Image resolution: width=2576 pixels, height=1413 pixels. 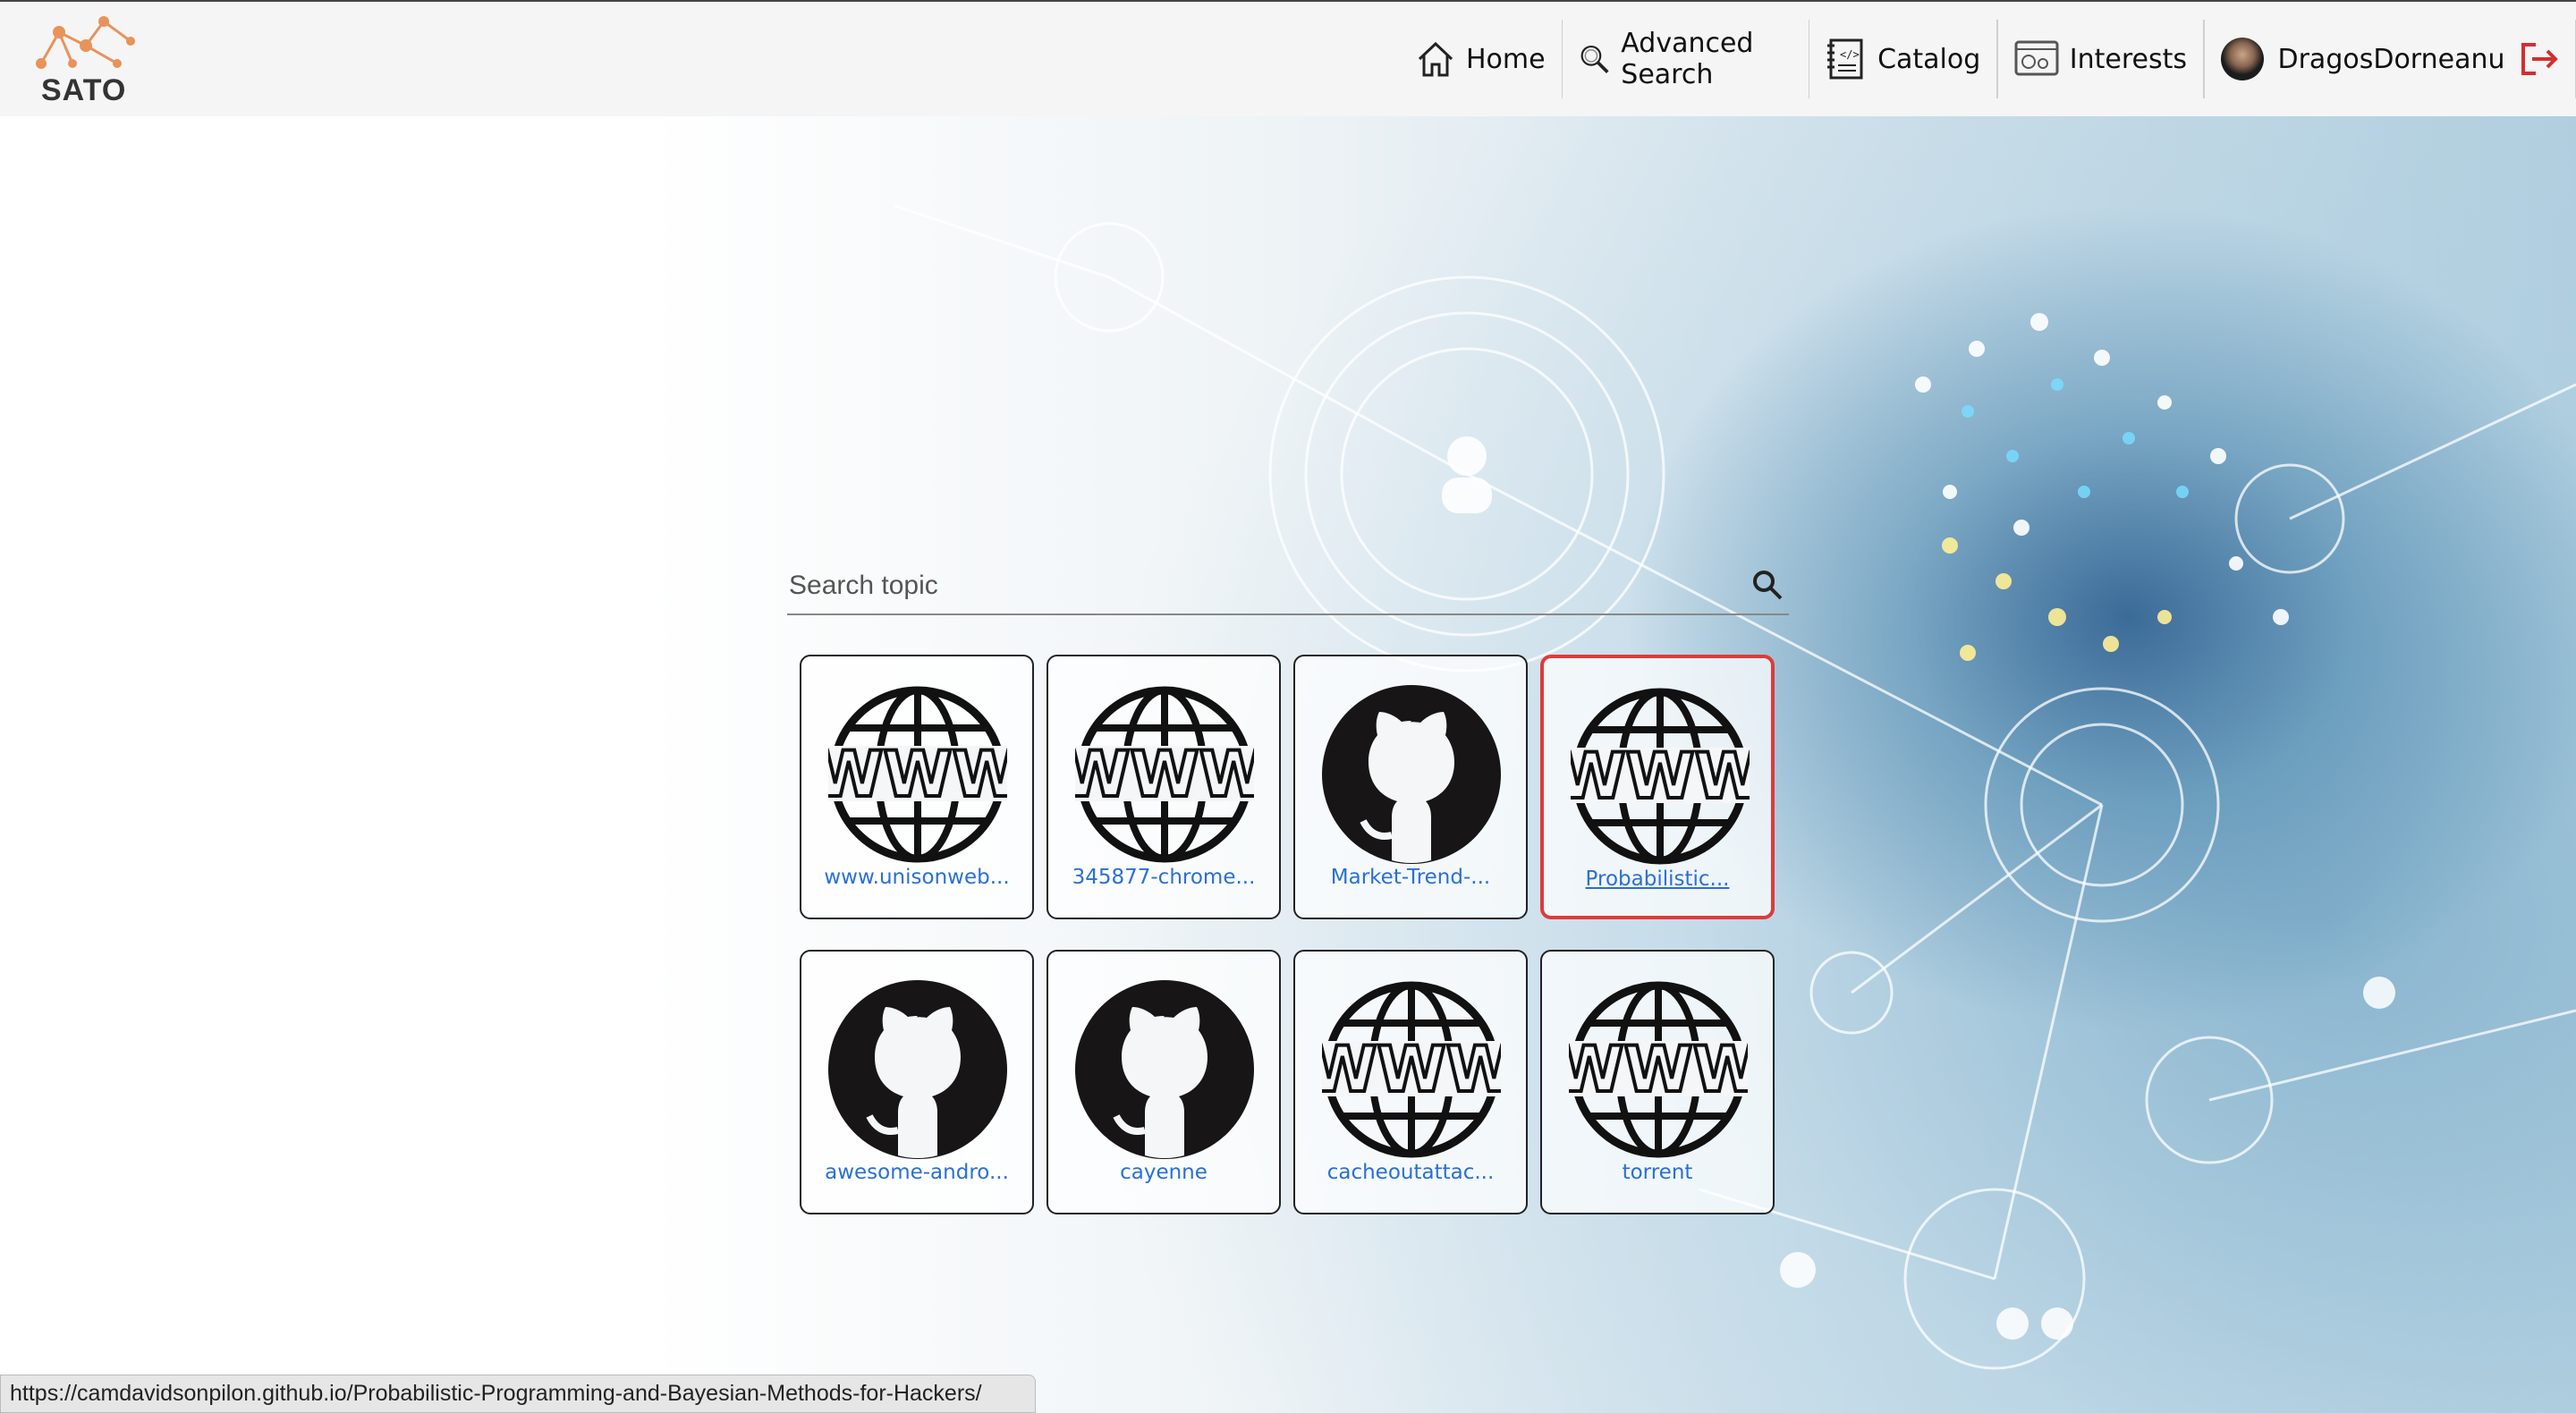 I want to click on magnifier-icon, so click(x=1594, y=59).